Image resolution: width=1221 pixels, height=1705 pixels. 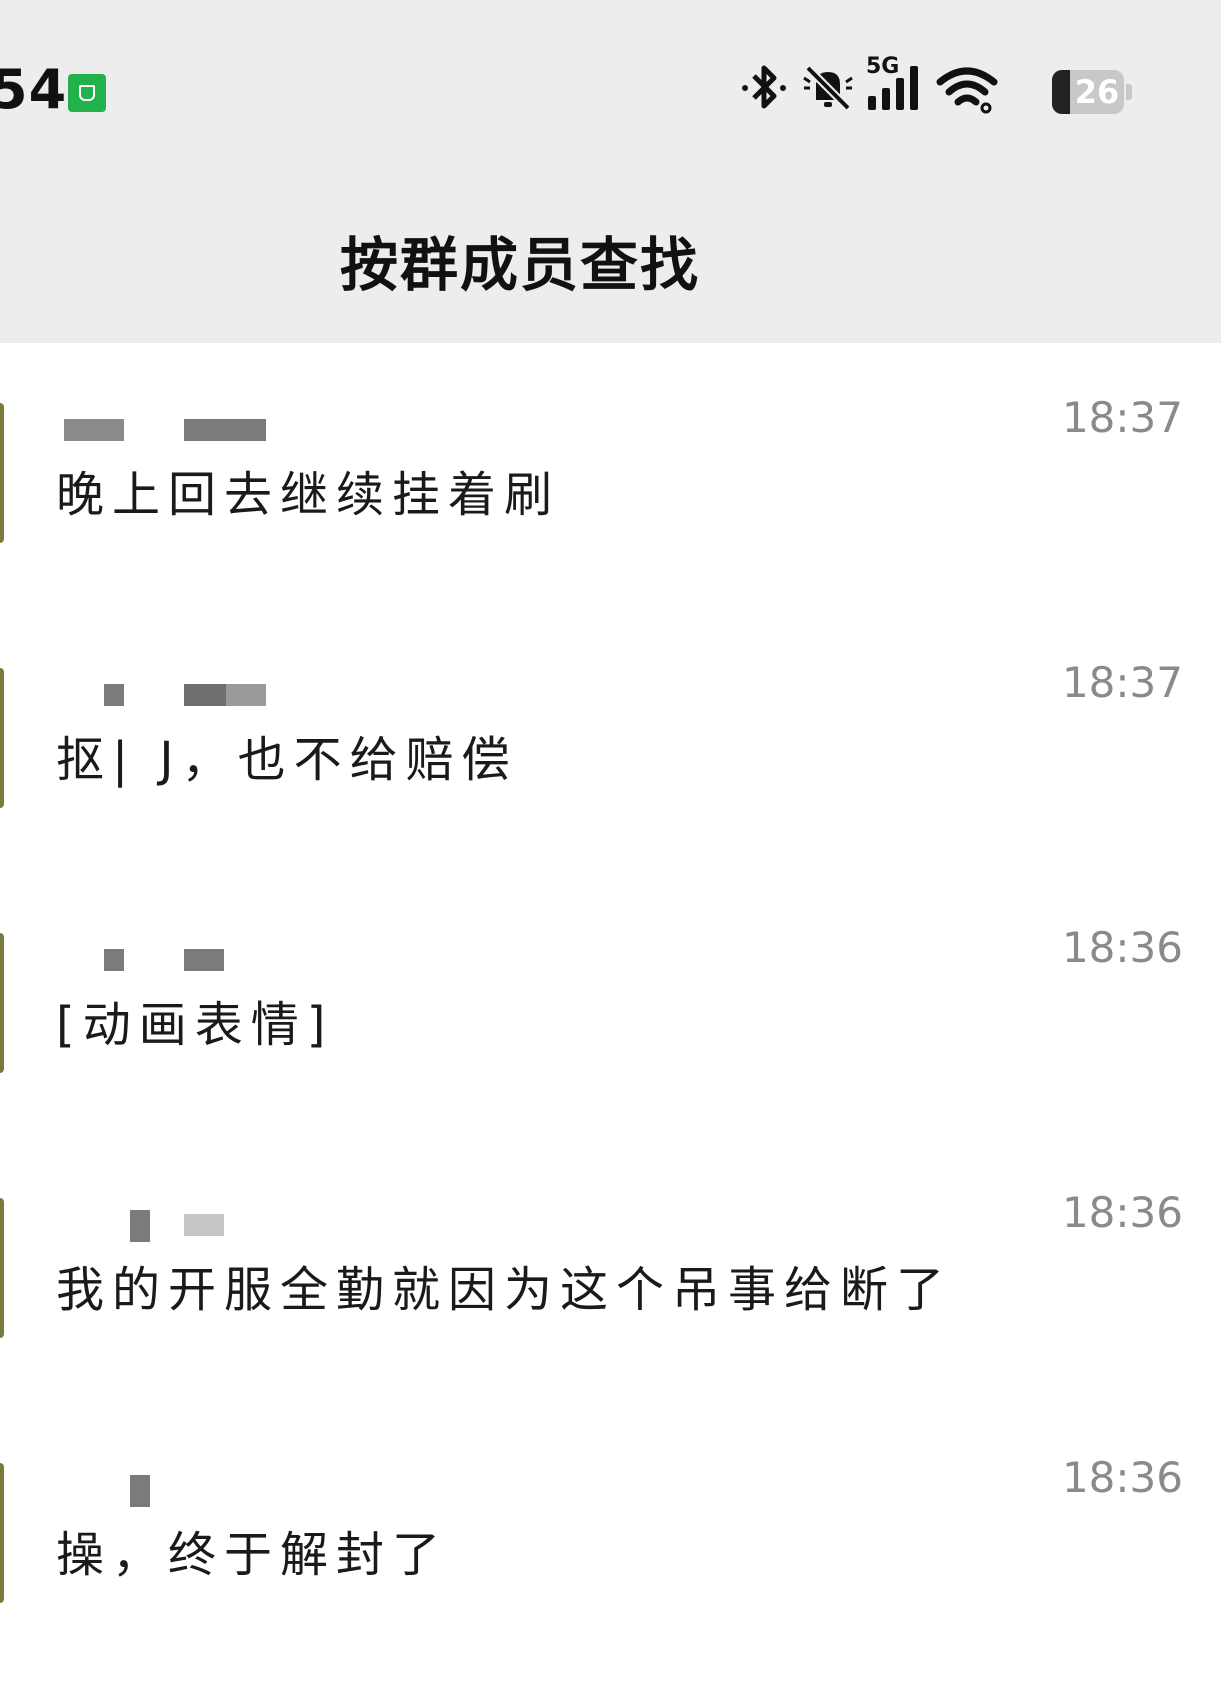 I want to click on status-time: 54, so click(x=34, y=89).